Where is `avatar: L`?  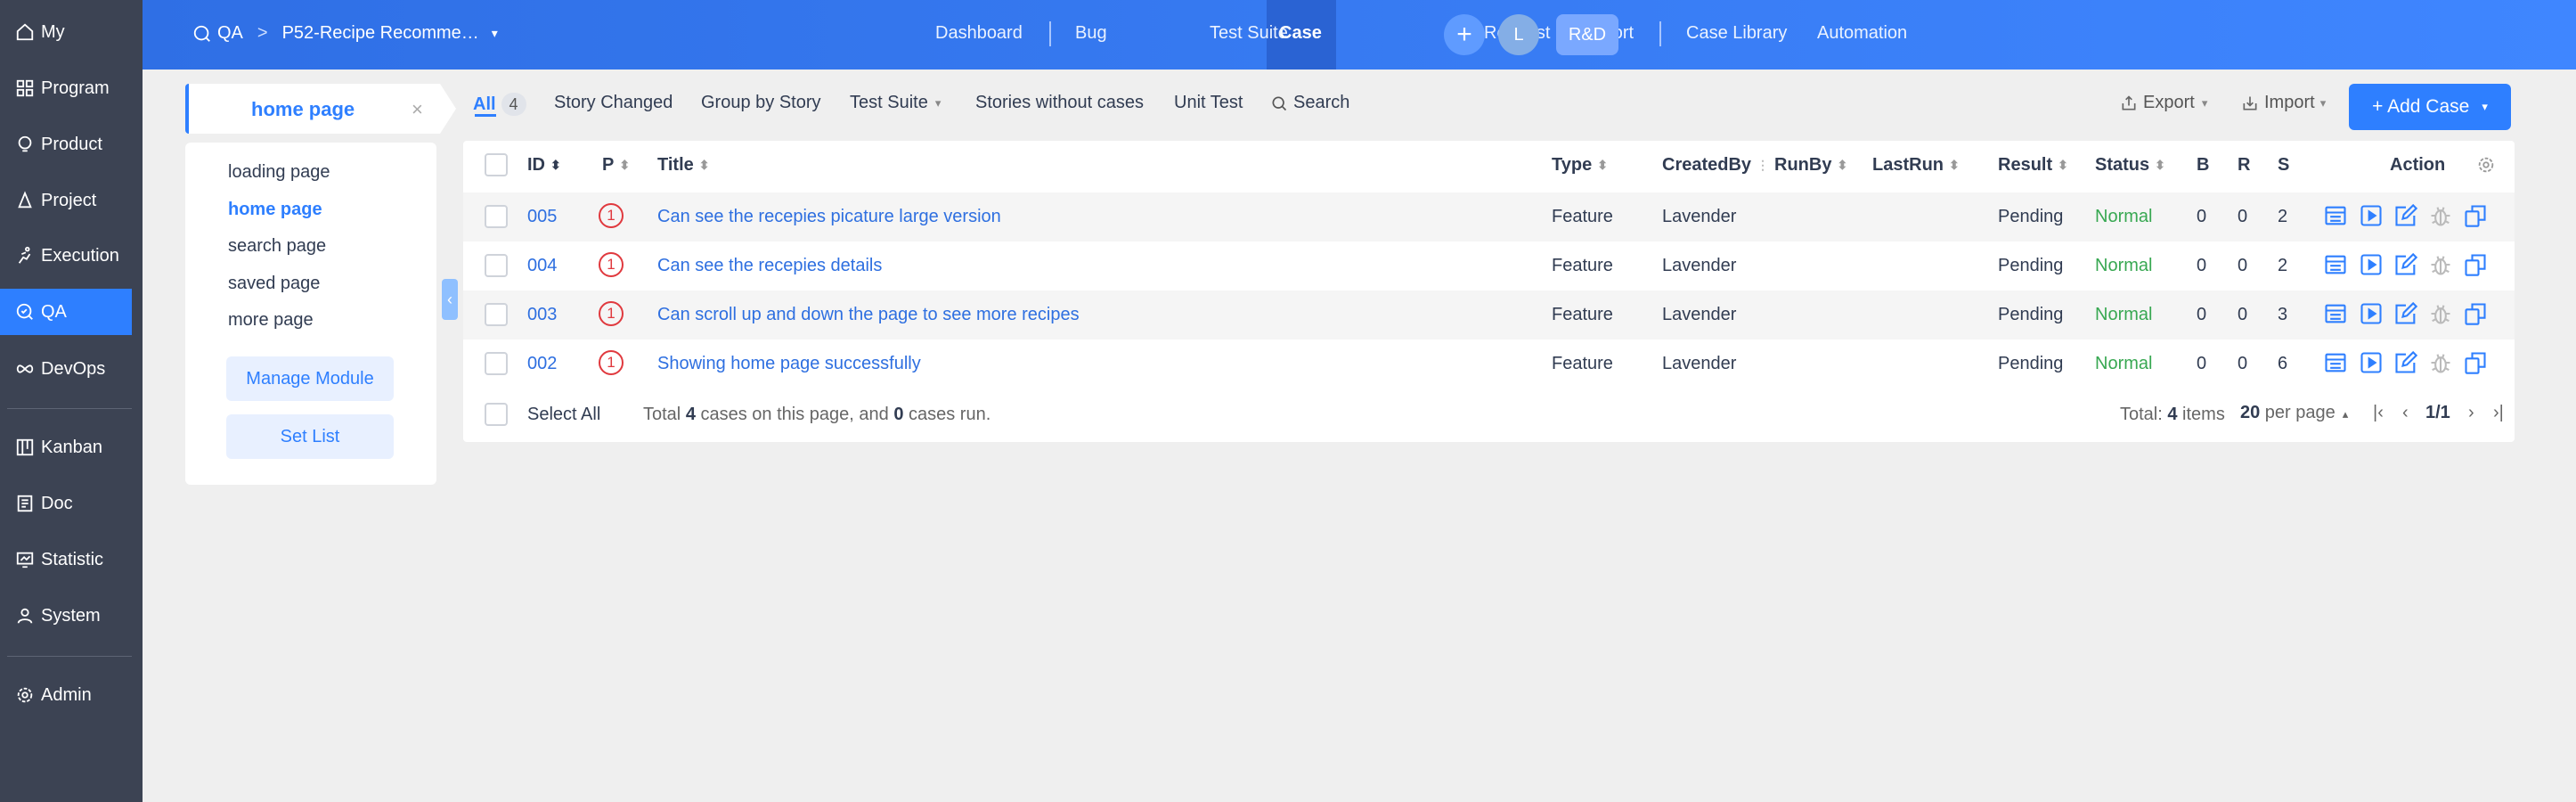
avatar: L is located at coordinates (1518, 34).